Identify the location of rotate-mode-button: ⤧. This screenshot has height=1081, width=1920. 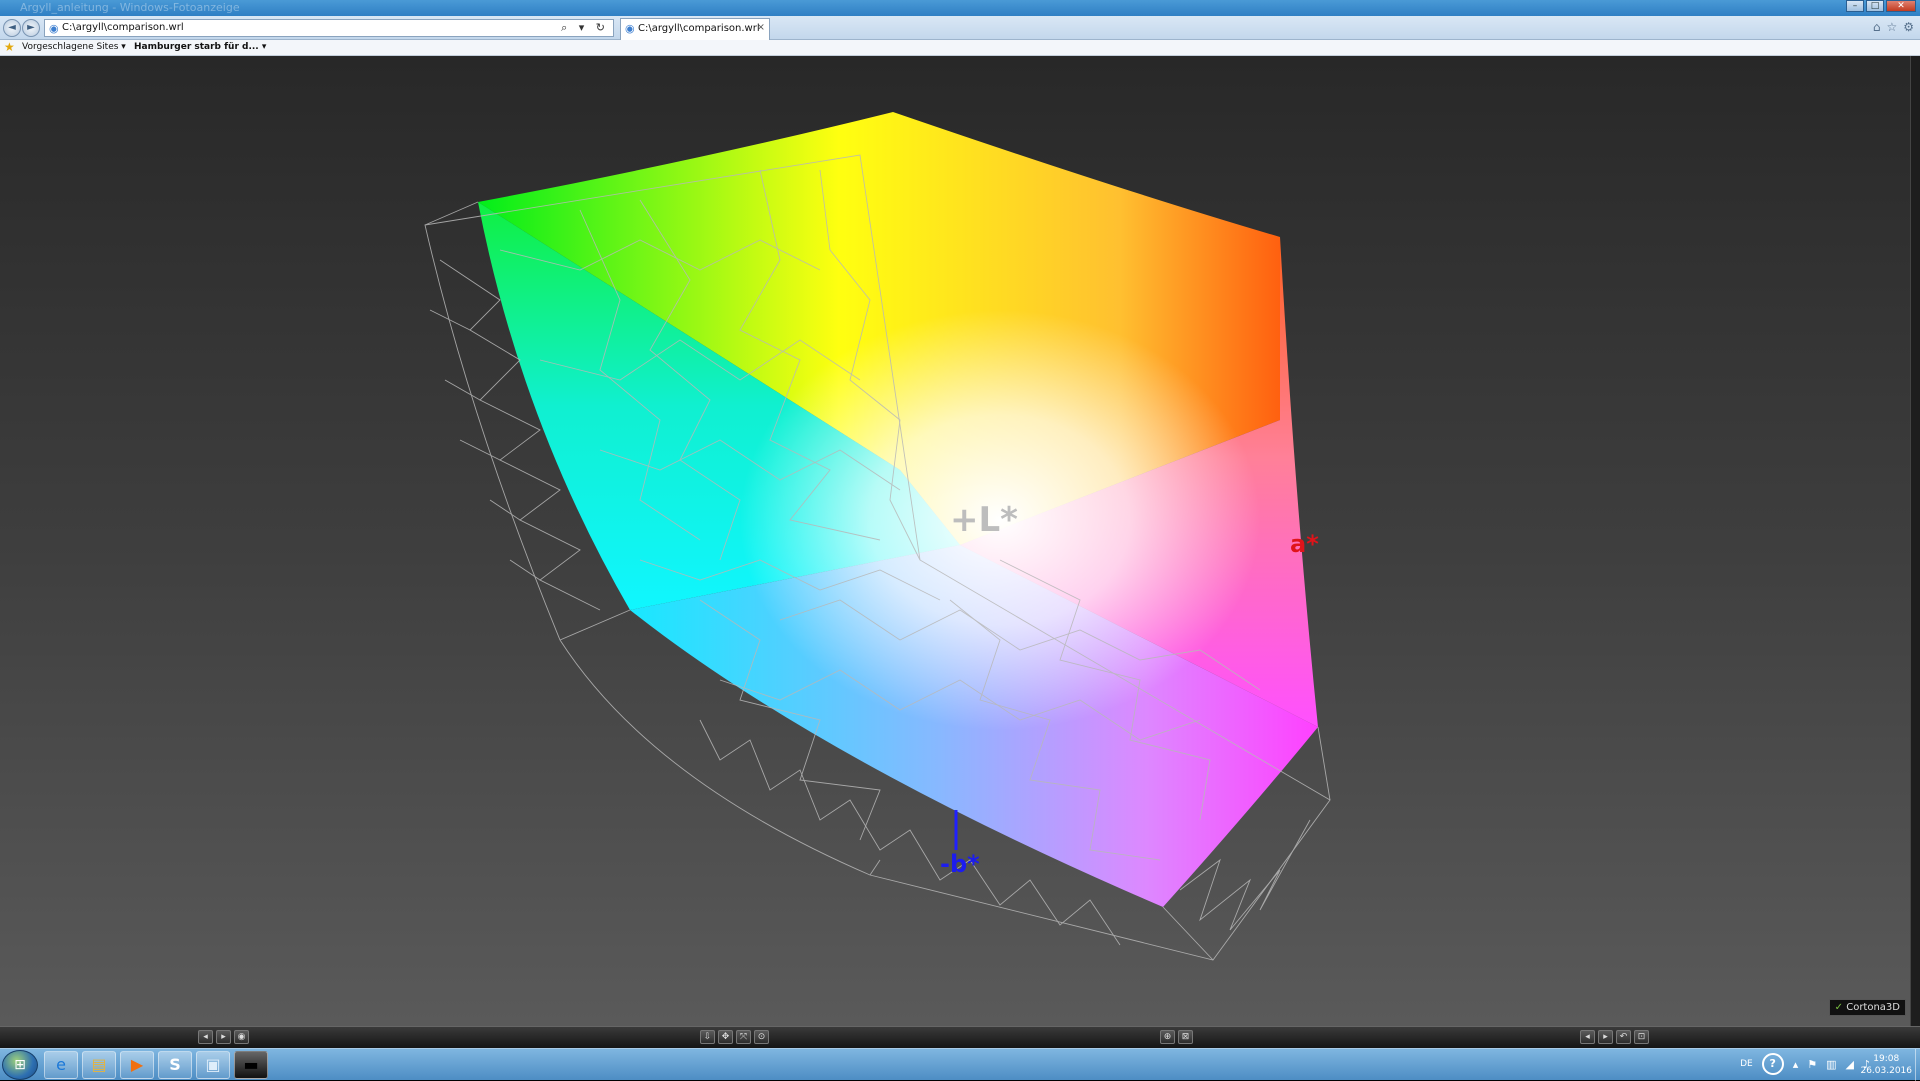
(743, 1037).